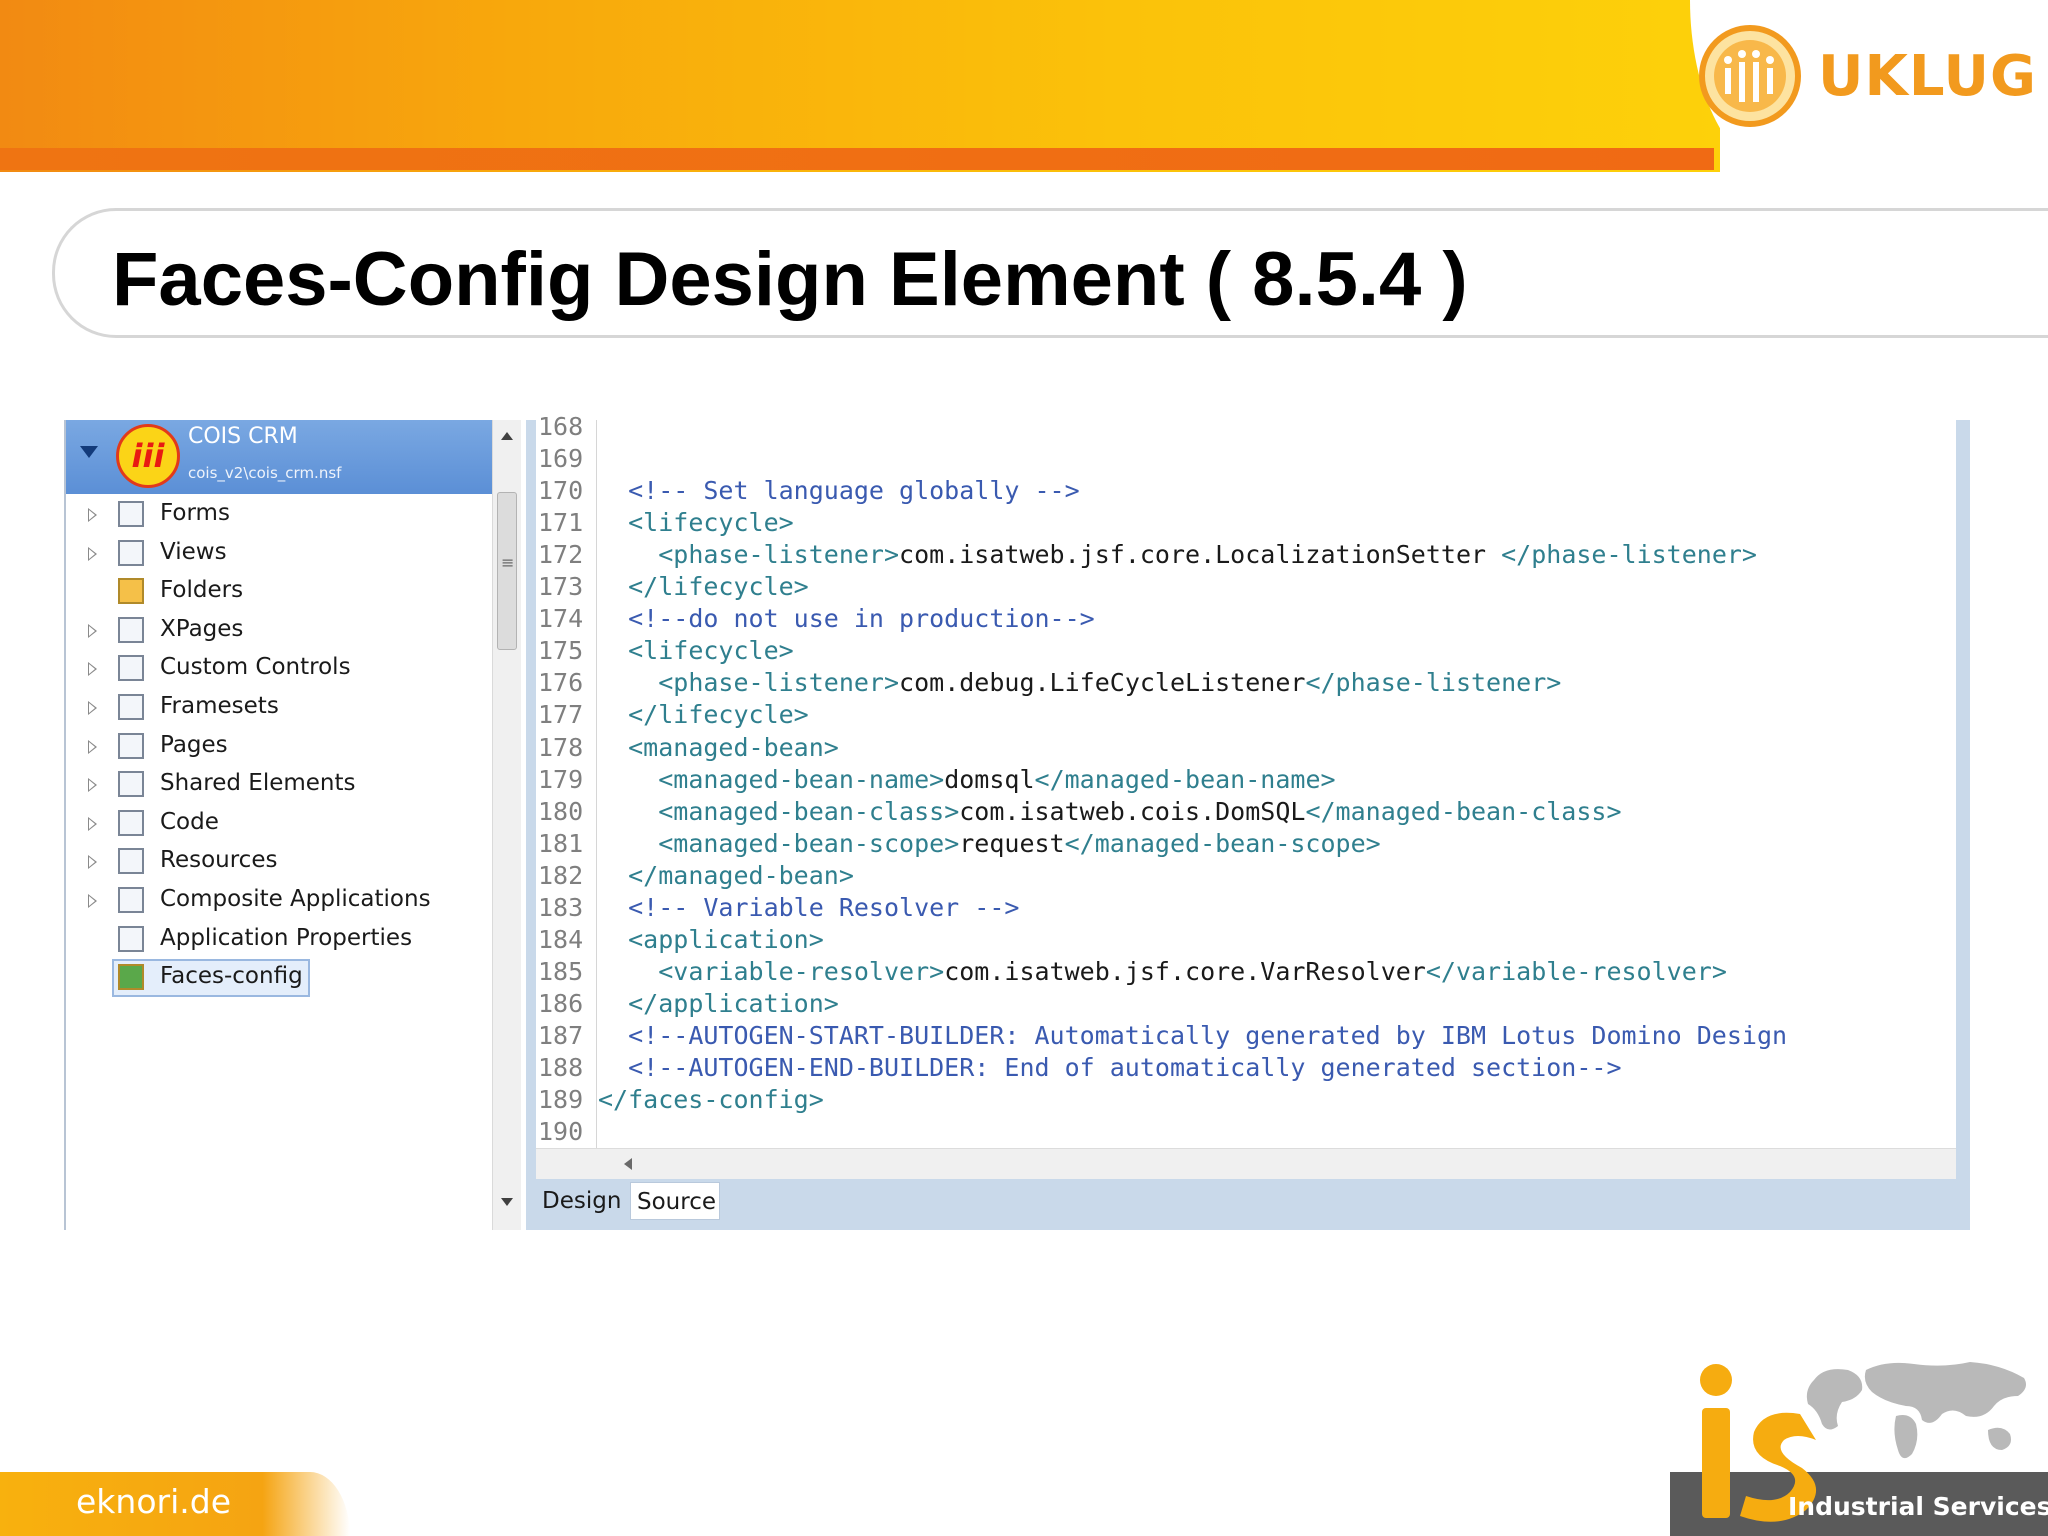 The height and width of the screenshot is (1536, 2048). What do you see at coordinates (280, 457) in the screenshot?
I see `application-header: iii COIS CRM cois_v2\cois_crm.nsf` at bounding box center [280, 457].